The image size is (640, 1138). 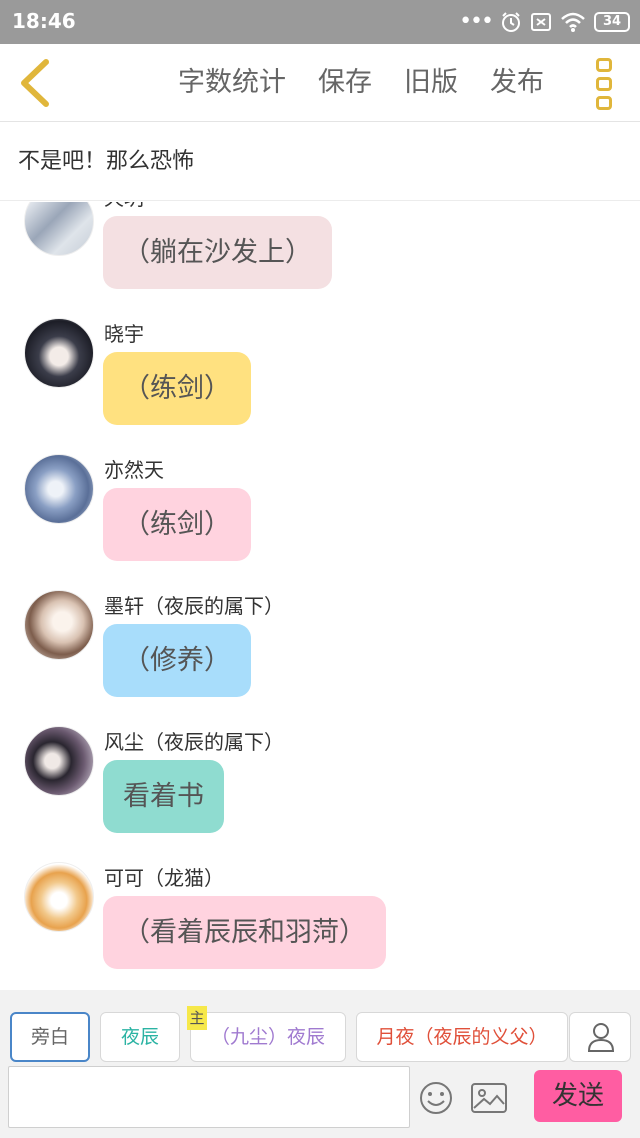 I want to click on role-option: 月夜（夜辰的义父）, so click(x=462, y=1037).